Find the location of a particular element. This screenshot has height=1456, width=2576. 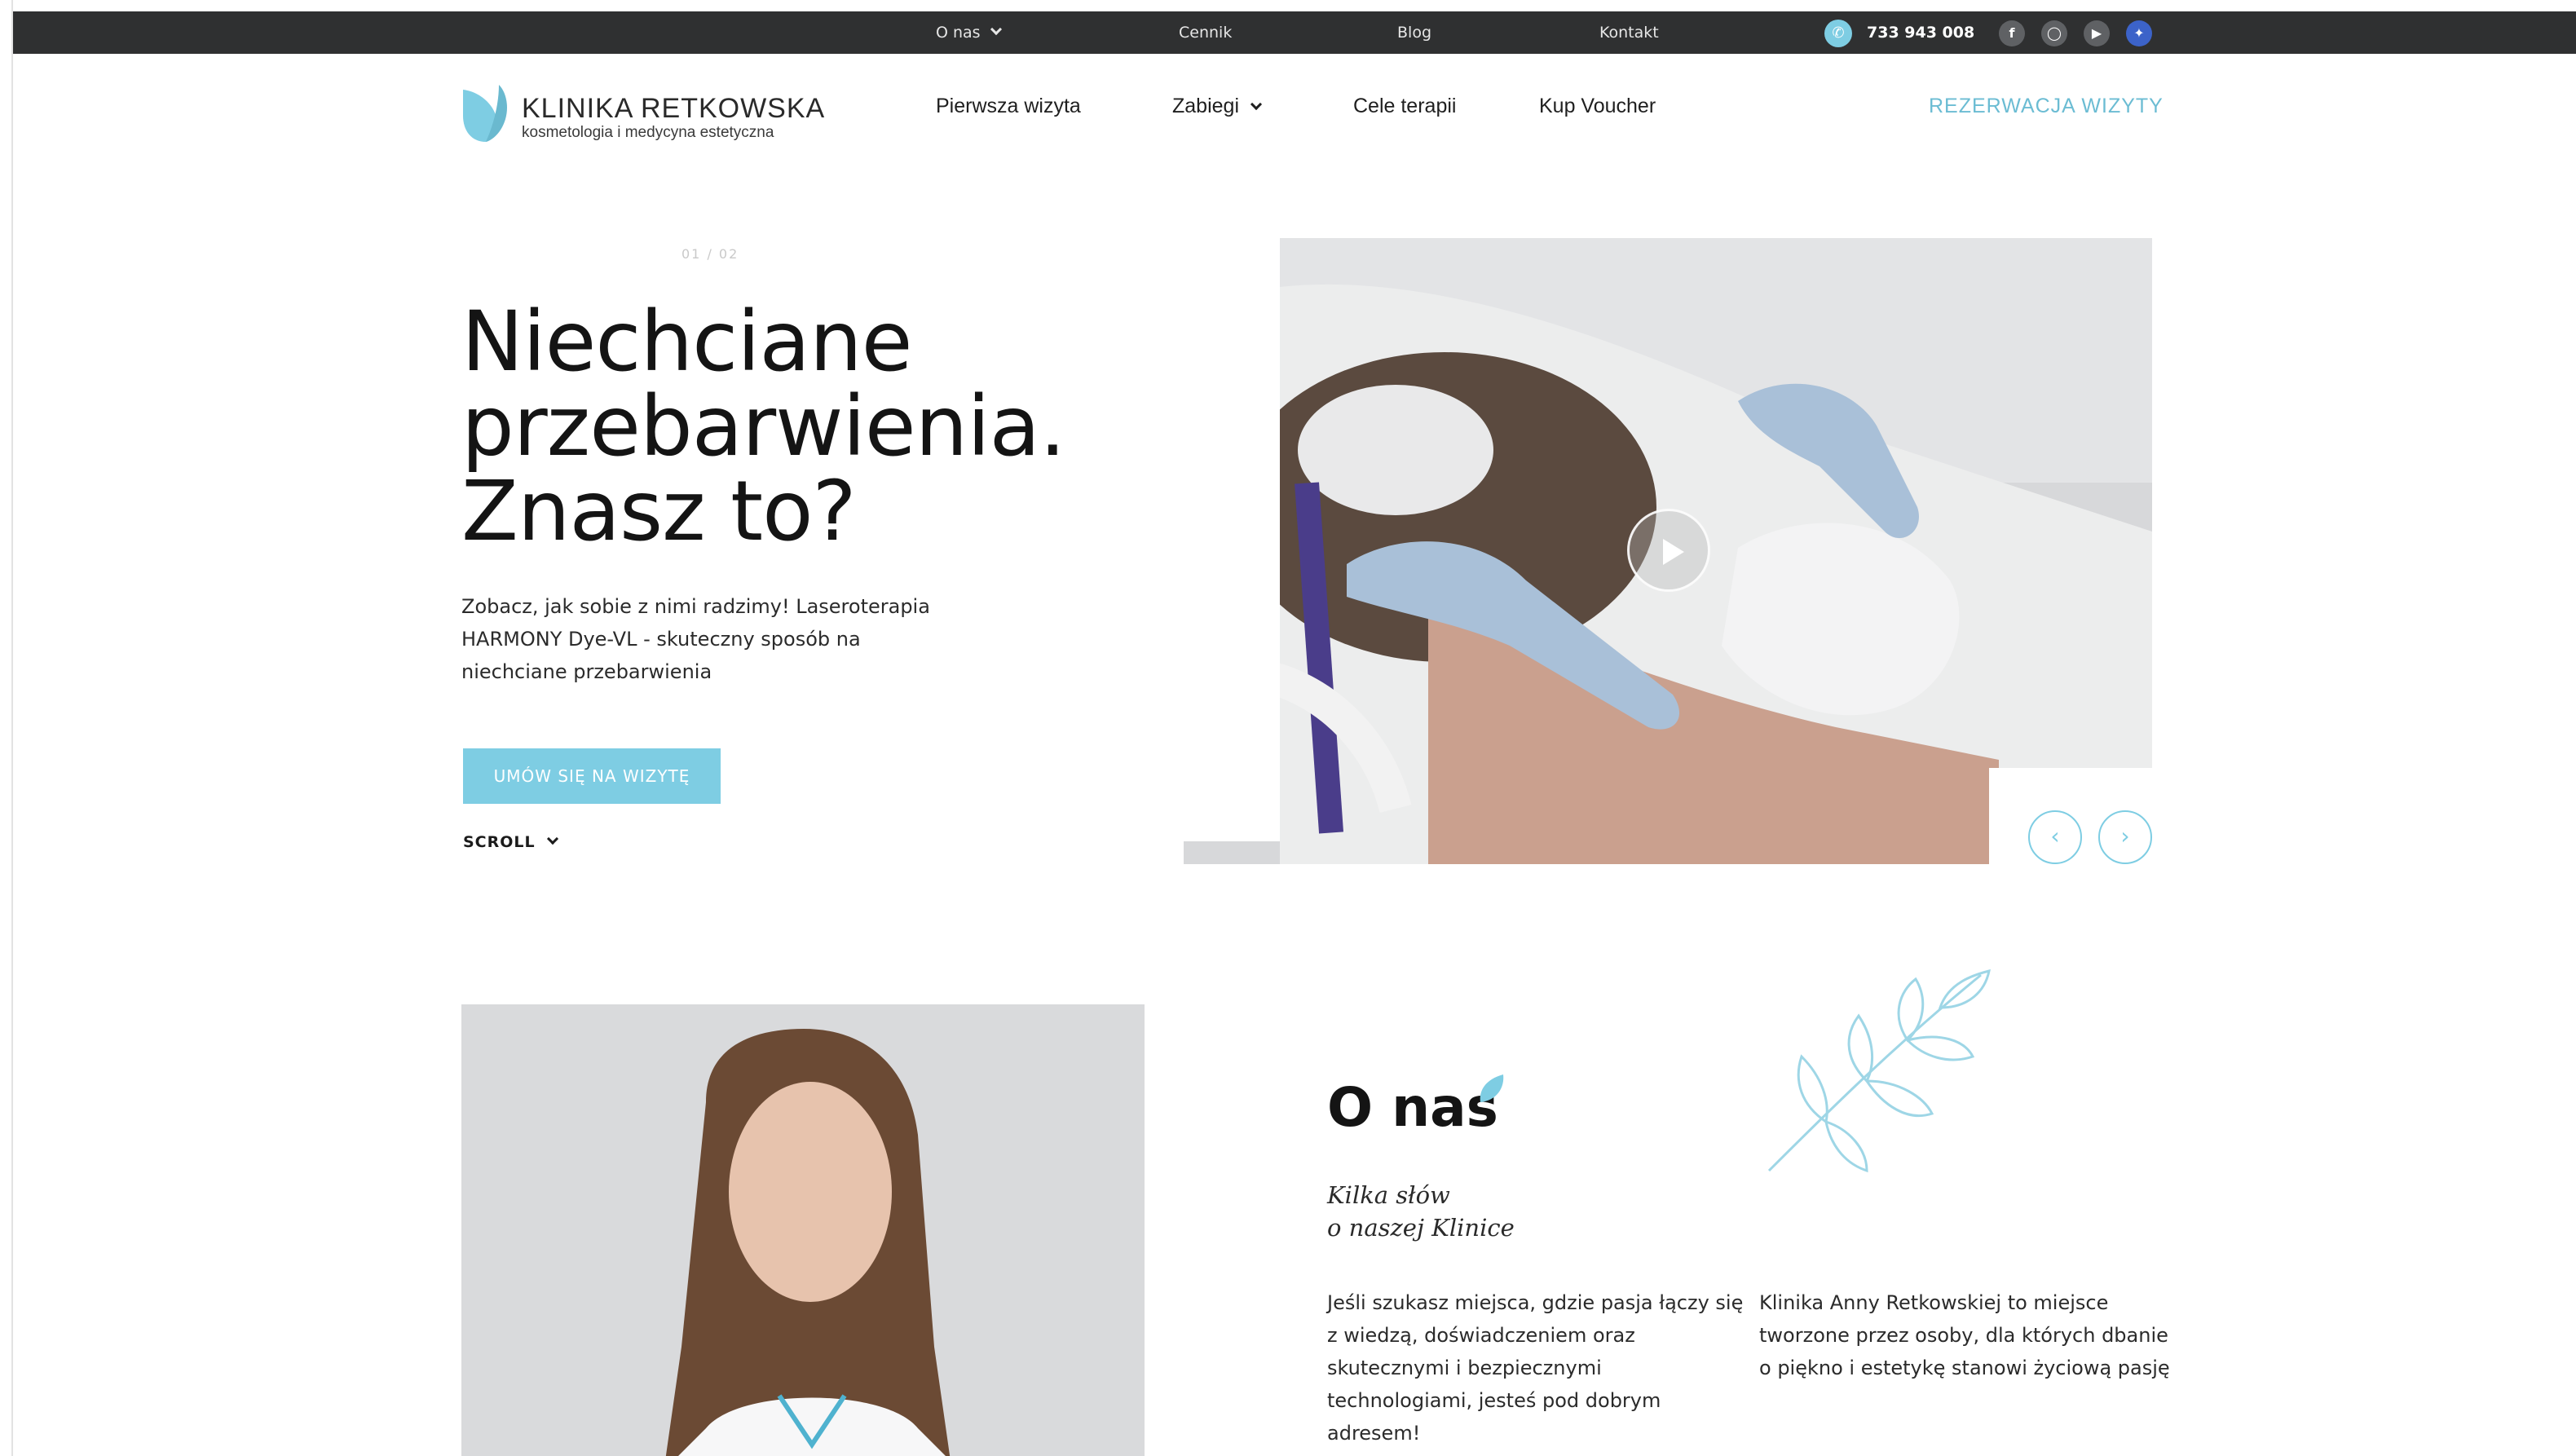

scroll-indicator: SCROLL is located at coordinates (510, 842).